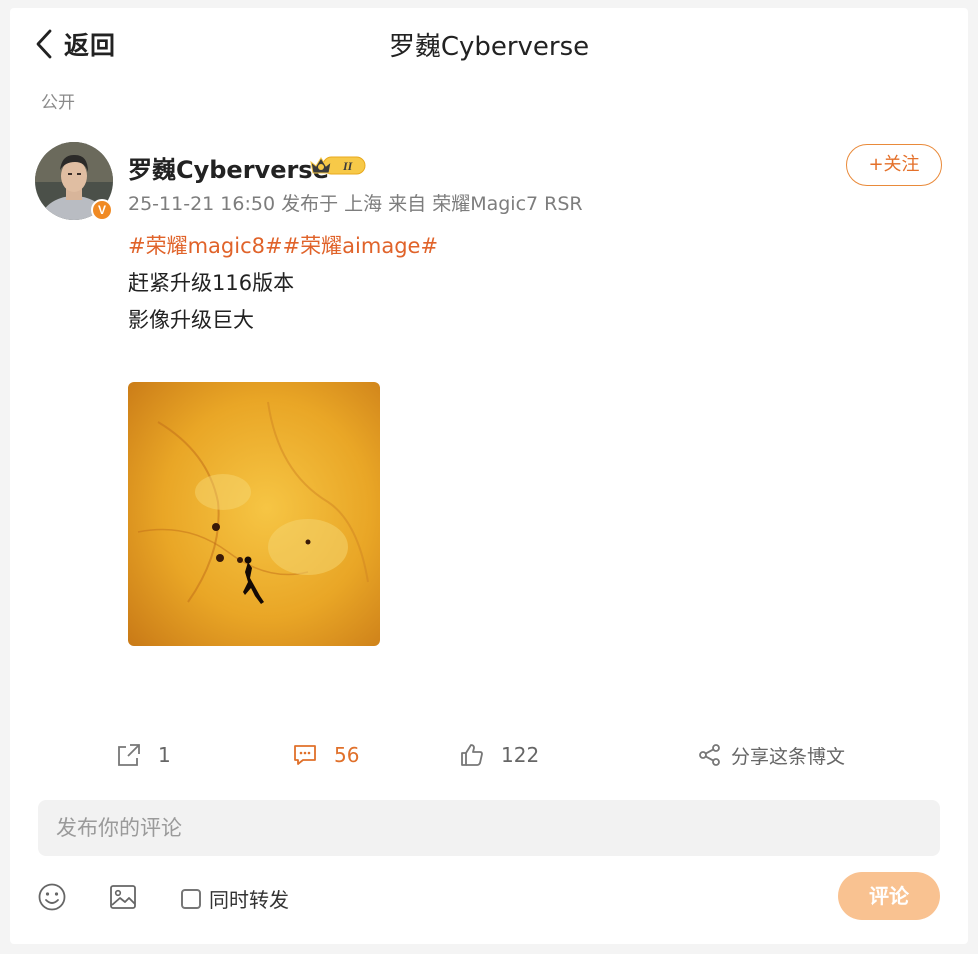 Image resolution: width=978 pixels, height=954 pixels. Describe the element at coordinates (283, 246) in the screenshot. I see `hashtag-links: #荣耀magic8##荣耀aimage#` at that location.